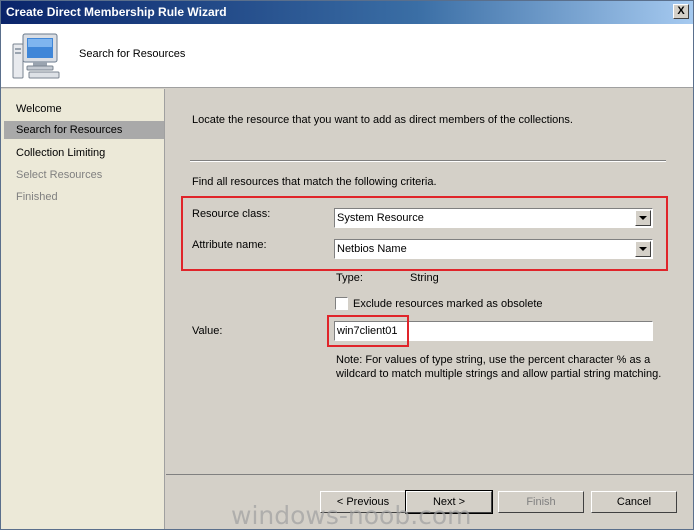  I want to click on attribute-name-value: Netbios Name, so click(372, 249).